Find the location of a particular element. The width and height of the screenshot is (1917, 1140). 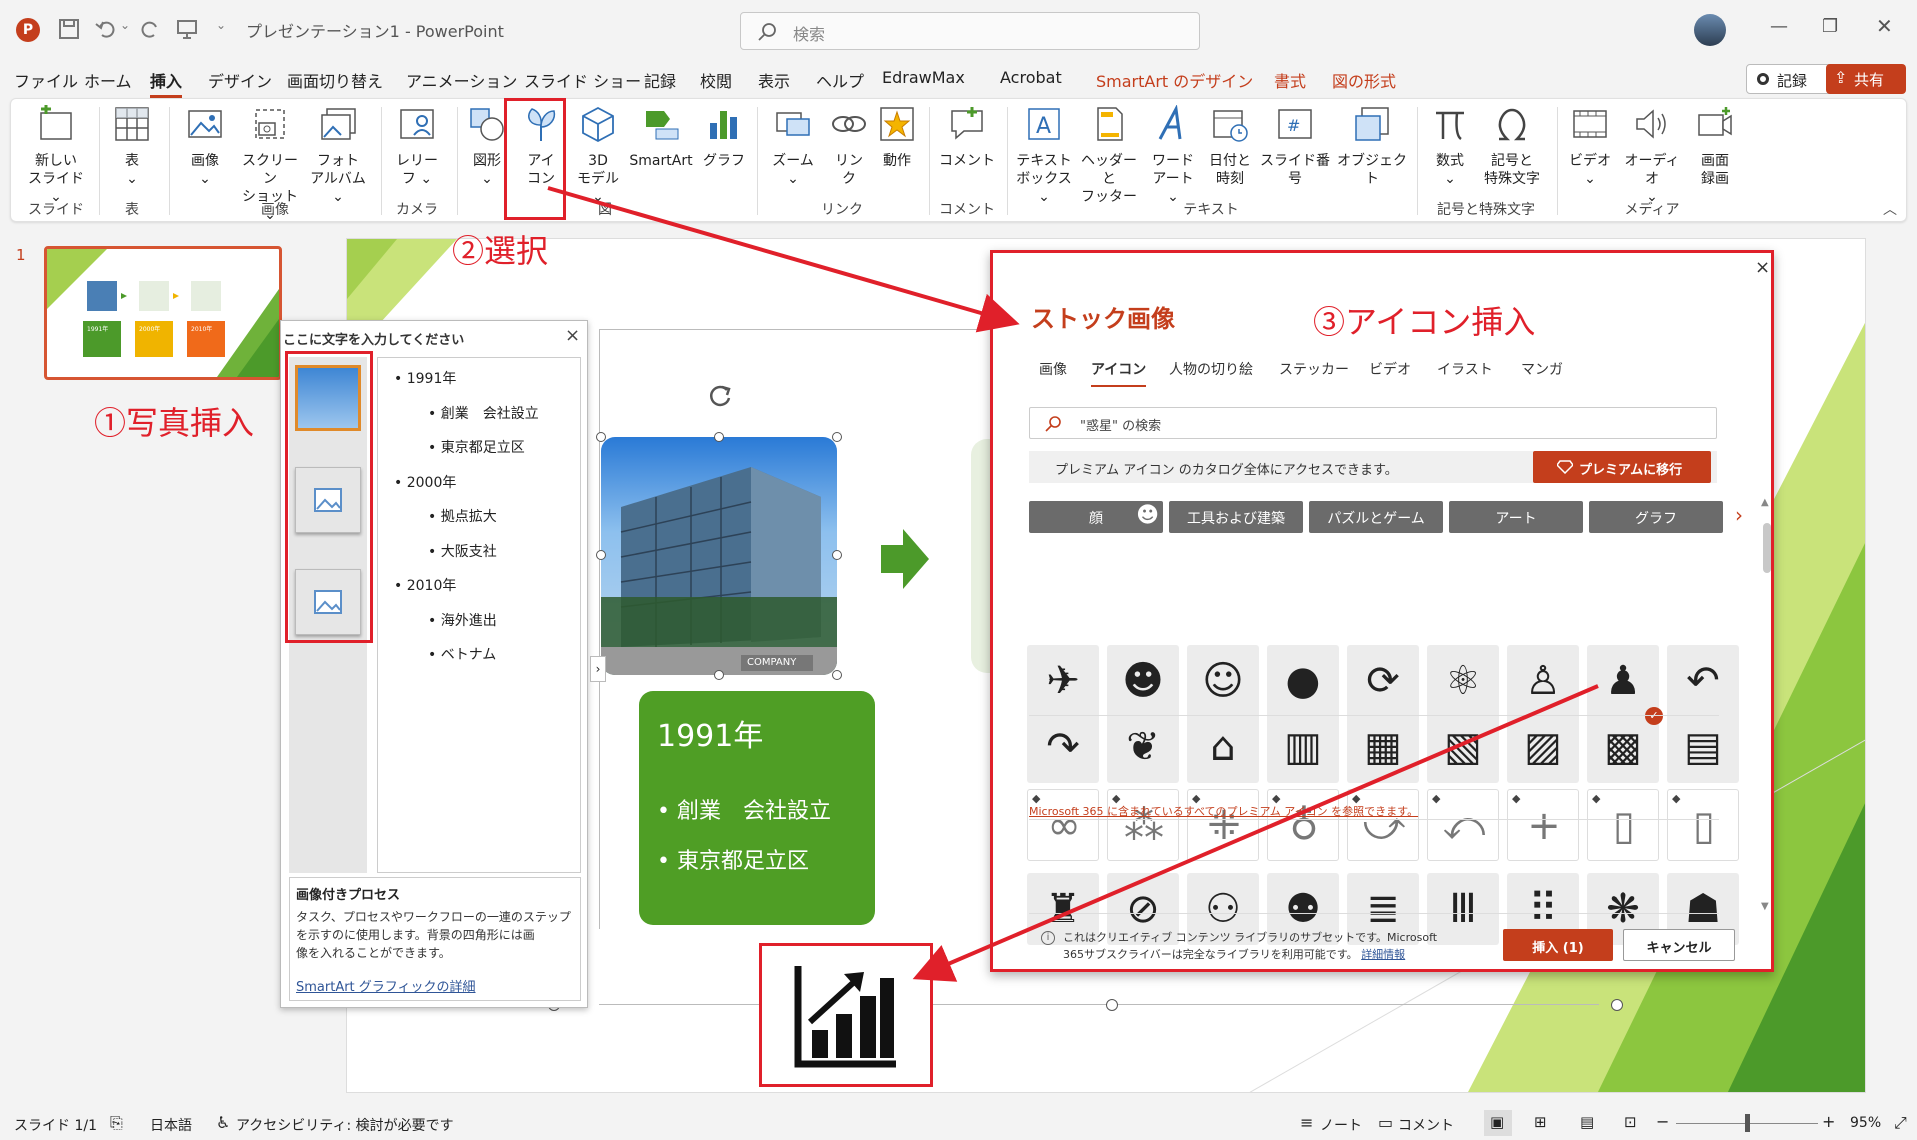

tab-smartart-design: SmartArt のデザイン is located at coordinates (1174, 80).